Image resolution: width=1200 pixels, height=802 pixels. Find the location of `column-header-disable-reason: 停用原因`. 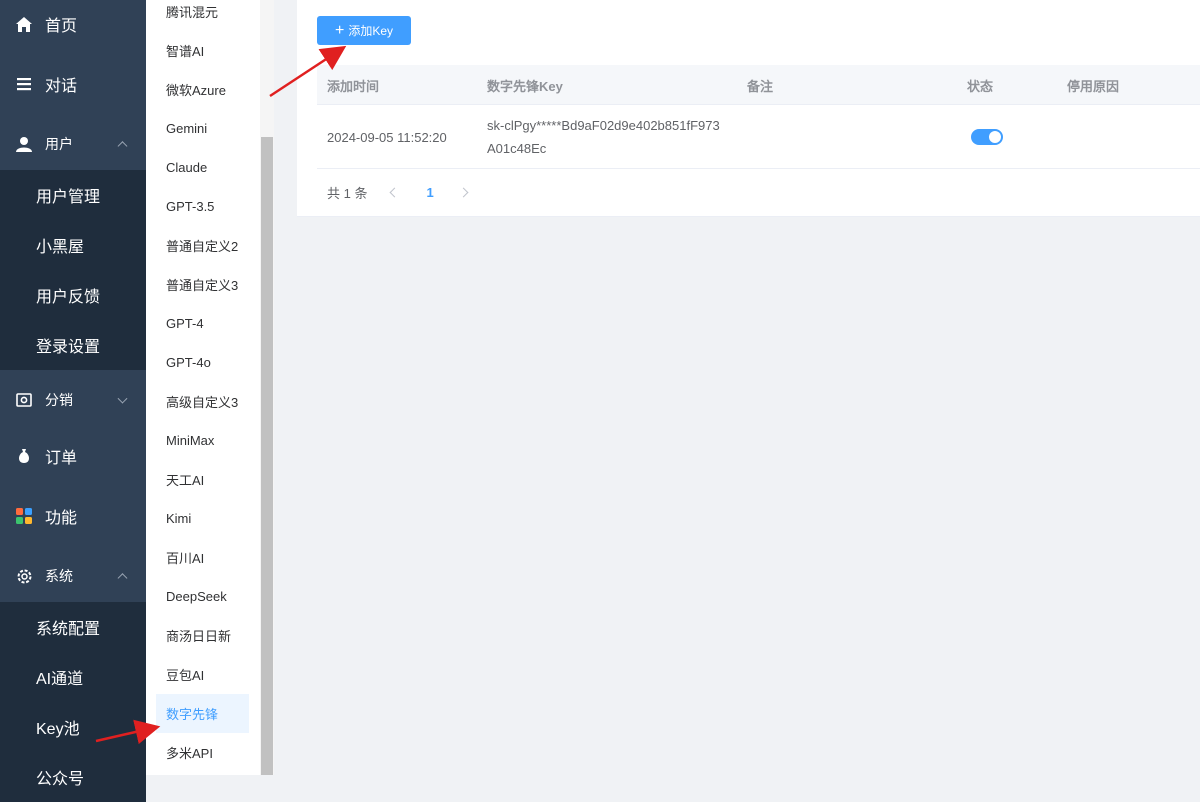

column-header-disable-reason: 停用原因 is located at coordinates (1093, 86).